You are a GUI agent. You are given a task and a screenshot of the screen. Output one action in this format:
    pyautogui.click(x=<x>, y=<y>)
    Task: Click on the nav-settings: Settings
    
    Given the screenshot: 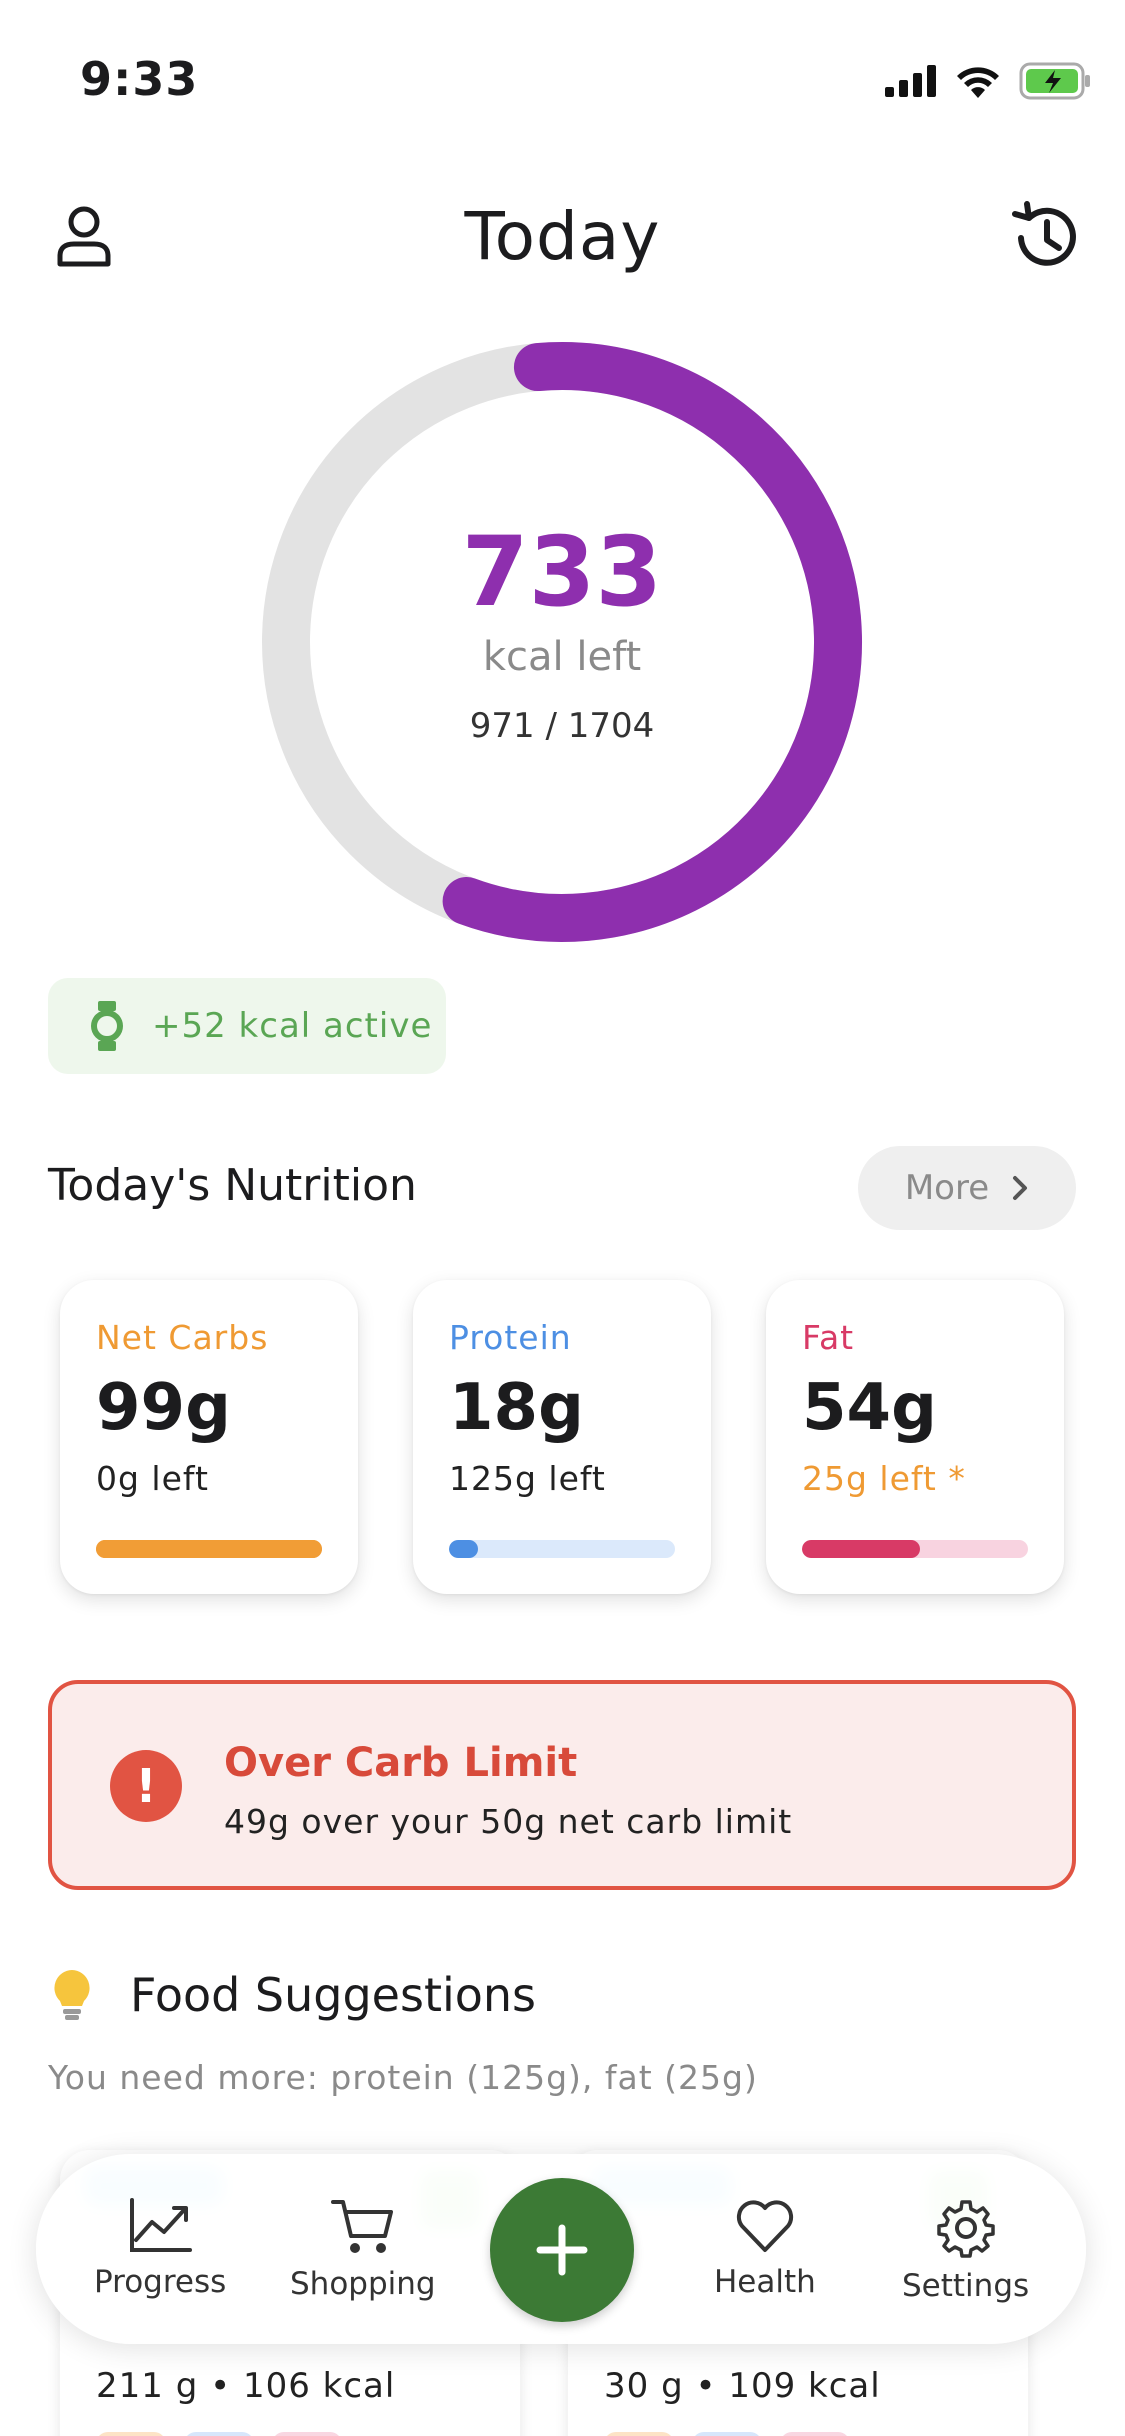 What is the action you would take?
    pyautogui.click(x=965, y=2251)
    